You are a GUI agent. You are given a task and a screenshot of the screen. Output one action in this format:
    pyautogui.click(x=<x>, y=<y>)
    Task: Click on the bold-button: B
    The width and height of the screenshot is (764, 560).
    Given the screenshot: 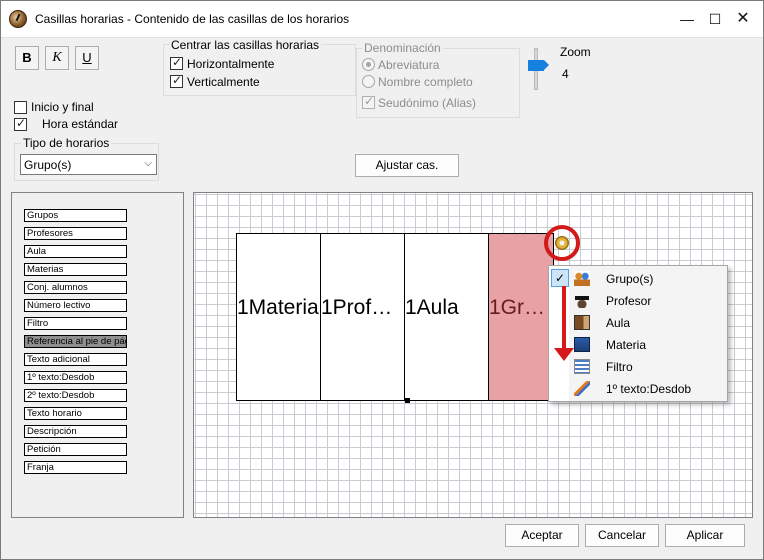 What is the action you would take?
    pyautogui.click(x=27, y=58)
    